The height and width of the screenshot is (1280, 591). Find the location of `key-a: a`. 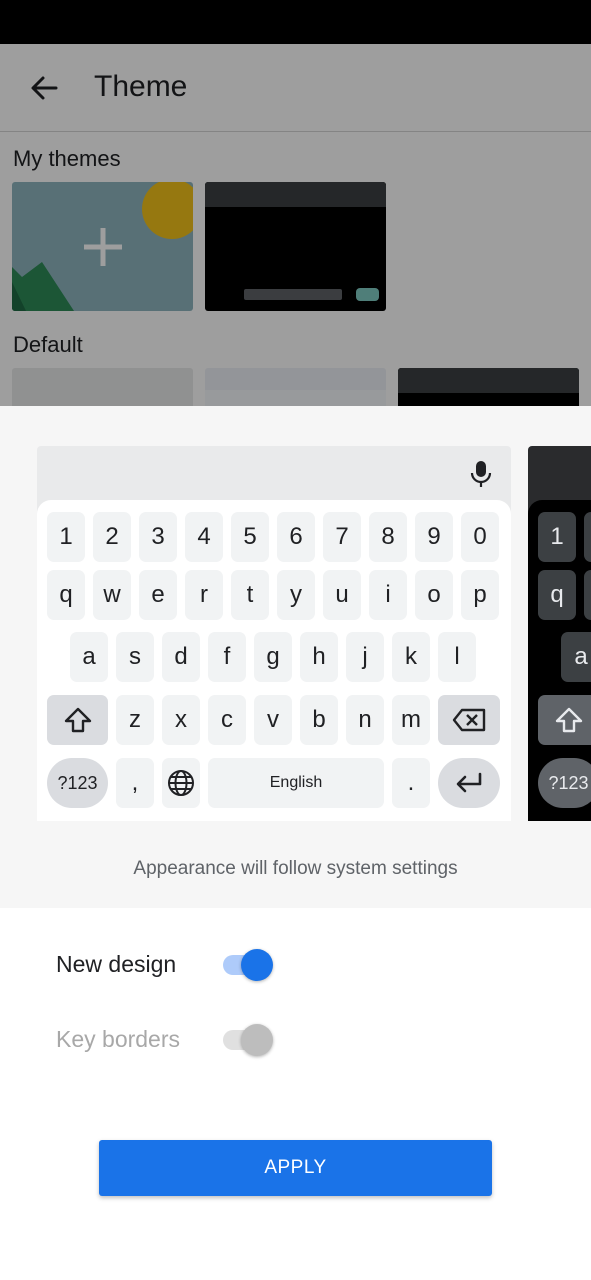

key-a: a is located at coordinates (89, 657).